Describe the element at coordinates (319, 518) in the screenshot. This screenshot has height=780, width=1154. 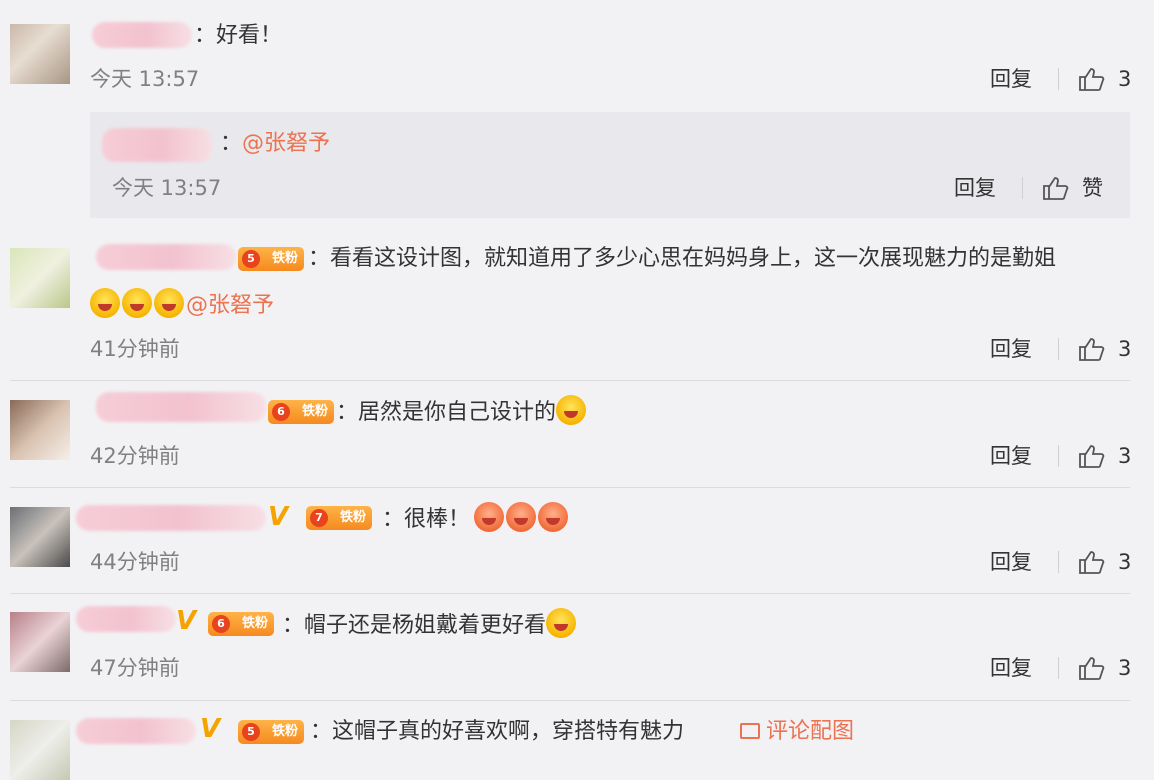
I see `badge-level: 7` at that location.